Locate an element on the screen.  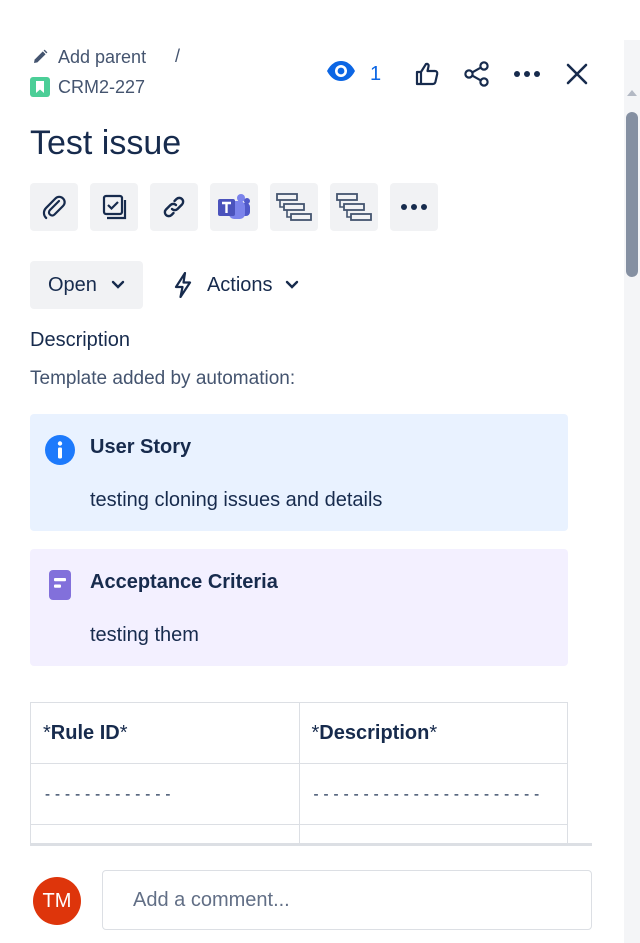
table-row: ------------- ----------------------- is located at coordinates (299, 794).